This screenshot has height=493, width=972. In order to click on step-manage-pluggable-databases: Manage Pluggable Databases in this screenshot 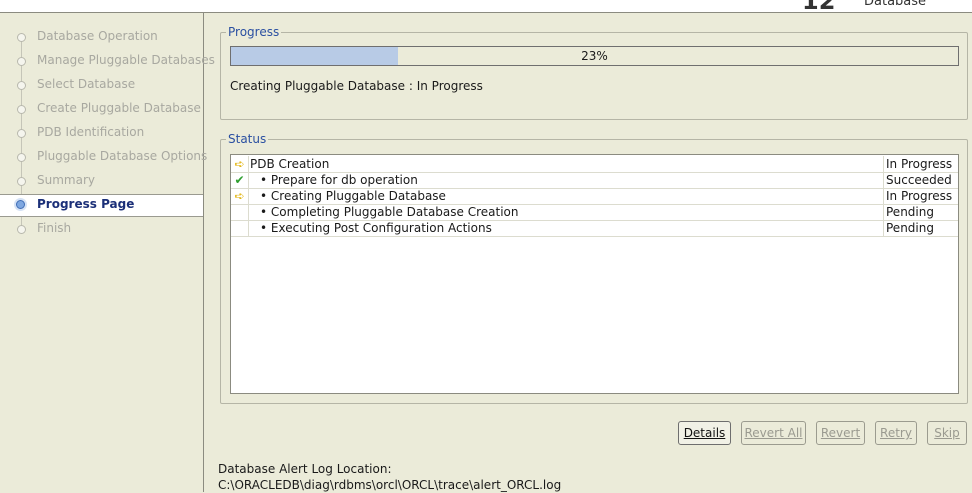, I will do `click(107, 62)`.